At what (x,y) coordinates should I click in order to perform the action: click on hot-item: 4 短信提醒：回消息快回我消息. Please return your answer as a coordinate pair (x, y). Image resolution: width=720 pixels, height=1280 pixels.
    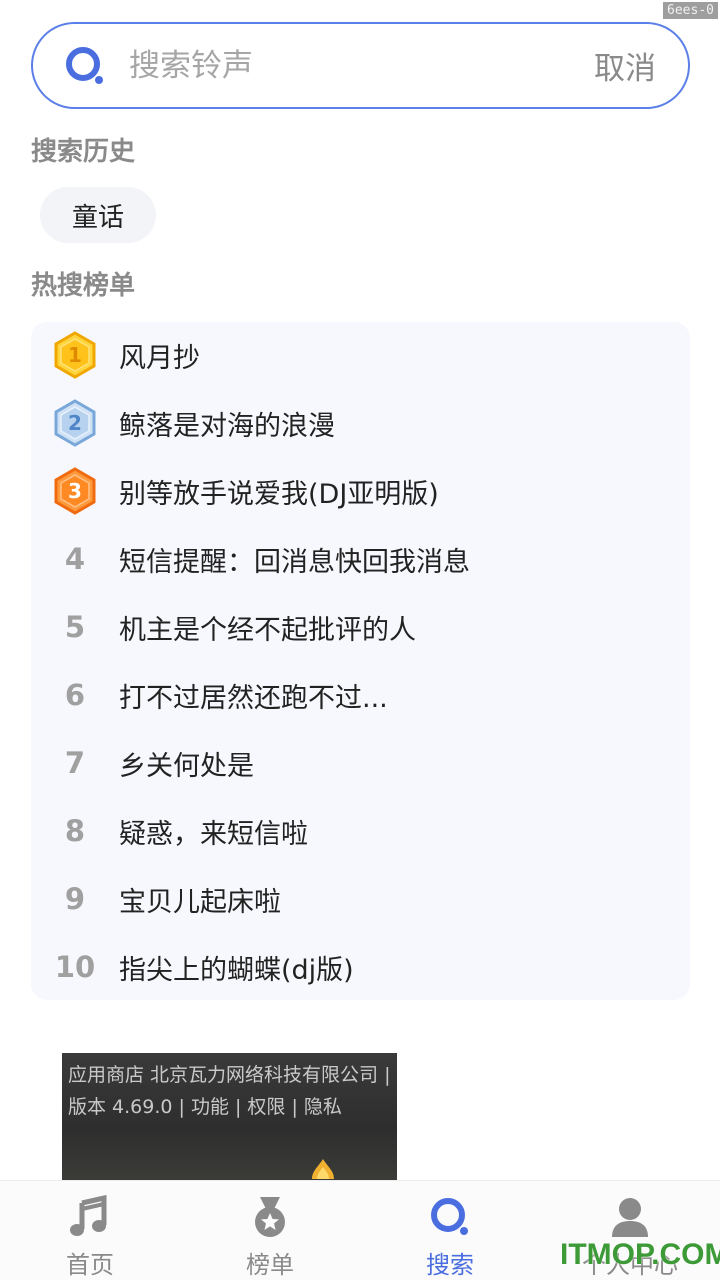
    Looking at the image, I should click on (360, 559).